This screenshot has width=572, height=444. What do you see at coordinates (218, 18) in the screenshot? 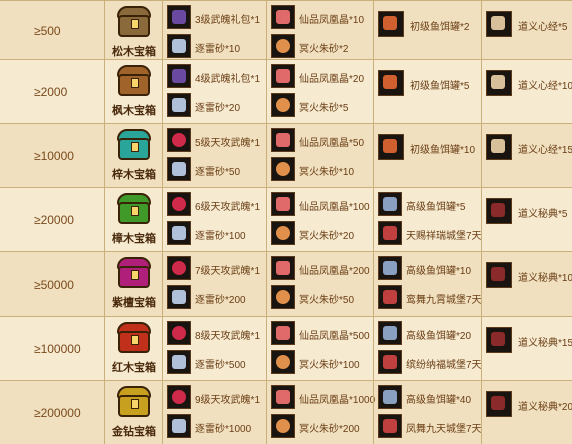
I see `reward-item: 3级武魄礼包*1` at bounding box center [218, 18].